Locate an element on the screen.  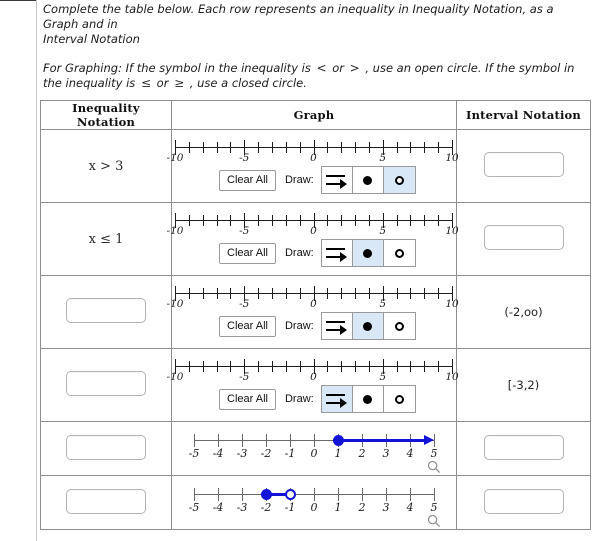
column-header-interval: Interval Notation is located at coordinates (523, 115).